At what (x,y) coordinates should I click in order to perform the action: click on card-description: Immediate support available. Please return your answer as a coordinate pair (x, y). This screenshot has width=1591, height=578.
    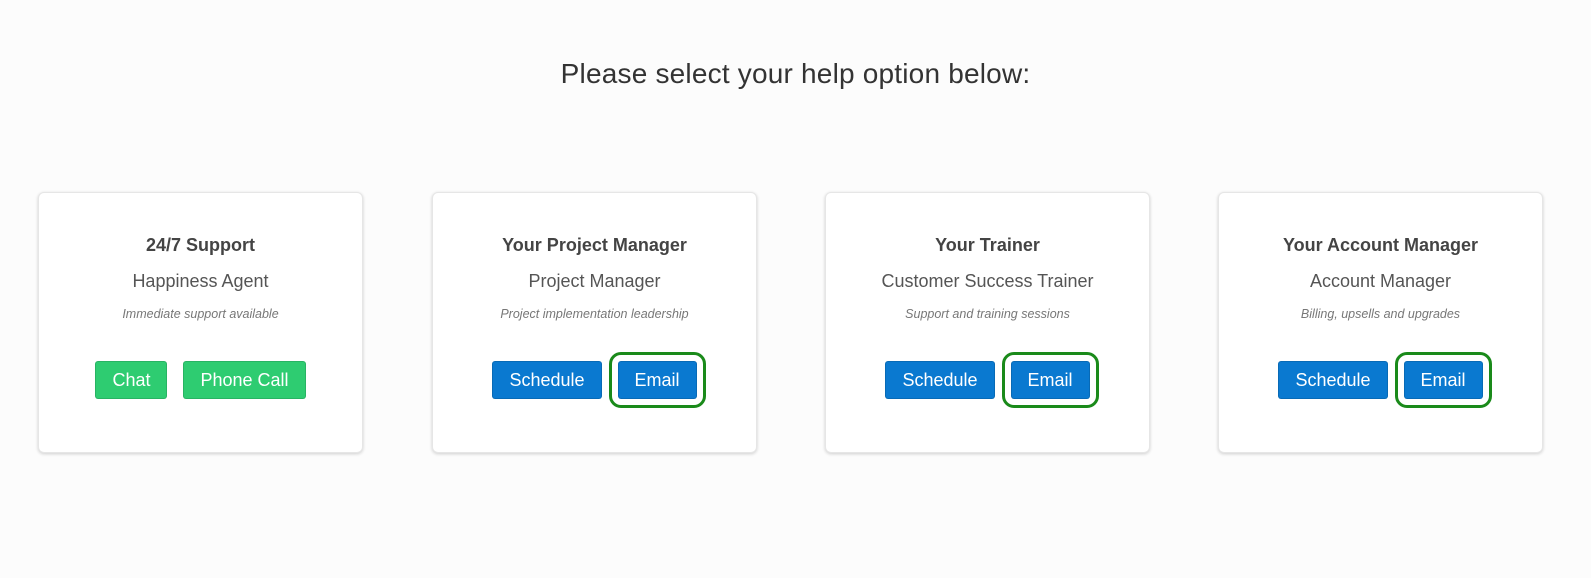
    Looking at the image, I should click on (200, 314).